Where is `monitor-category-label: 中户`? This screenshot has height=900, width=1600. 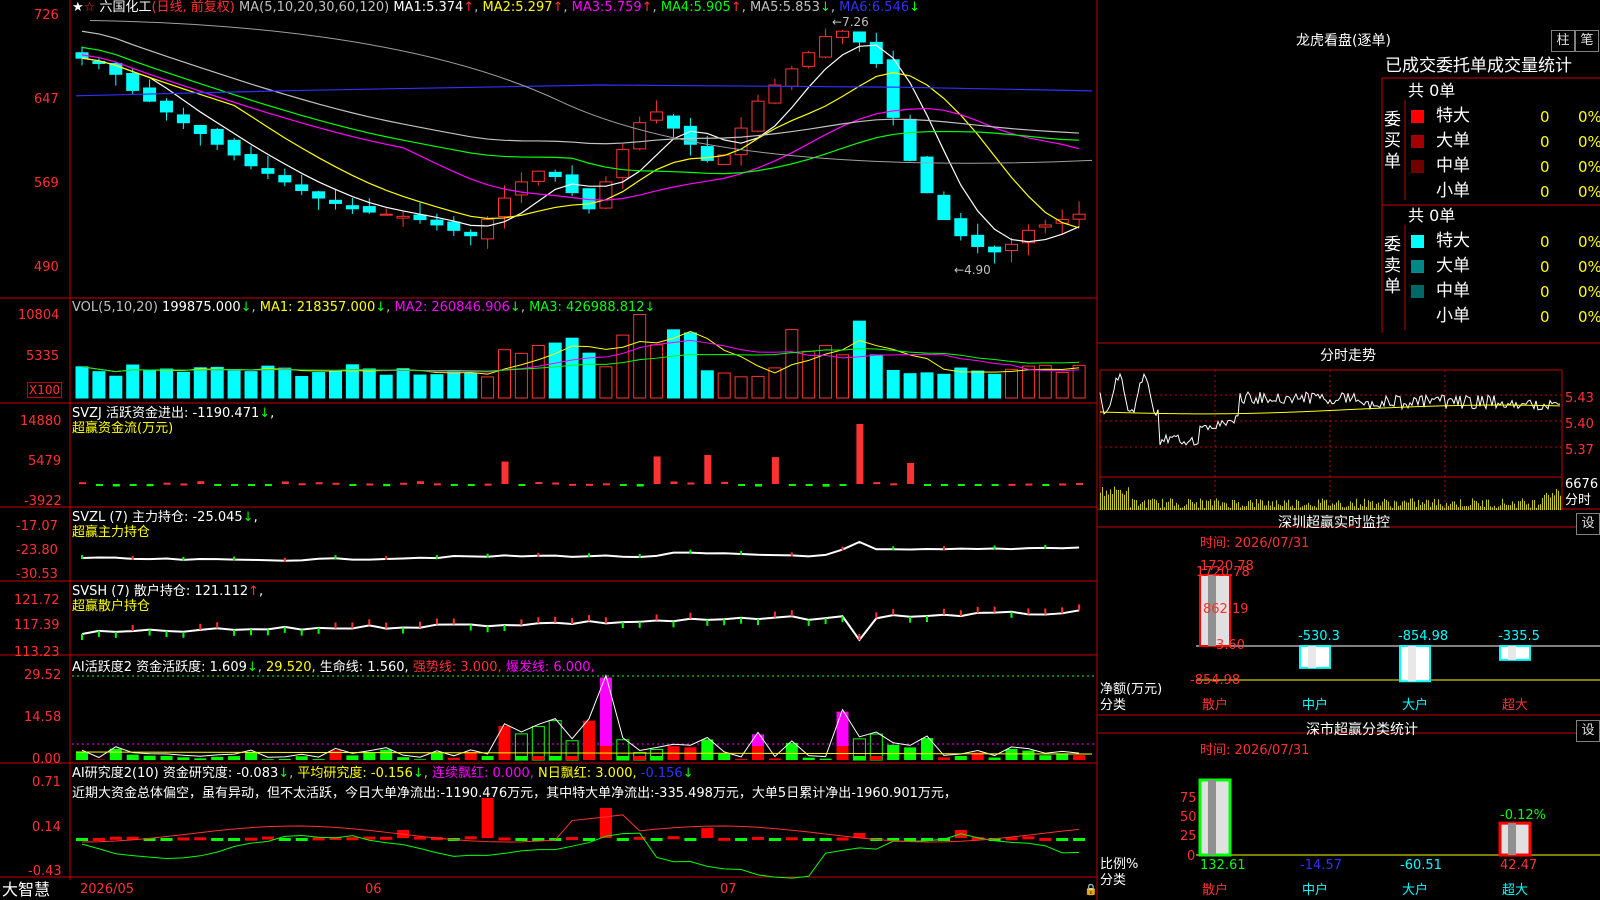
monitor-category-label: 中户 is located at coordinates (1315, 705).